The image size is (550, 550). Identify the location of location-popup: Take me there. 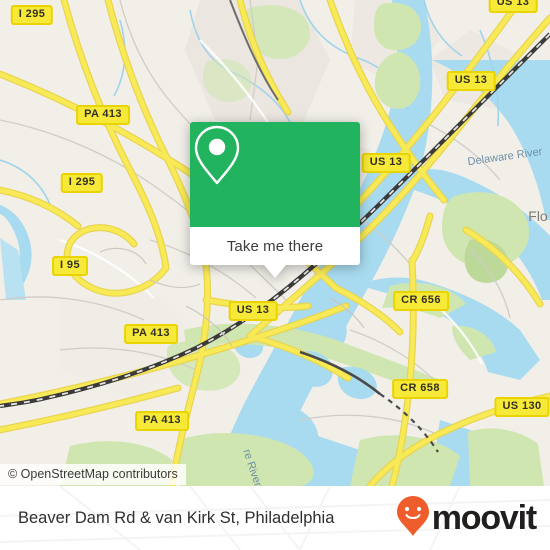
(275, 200).